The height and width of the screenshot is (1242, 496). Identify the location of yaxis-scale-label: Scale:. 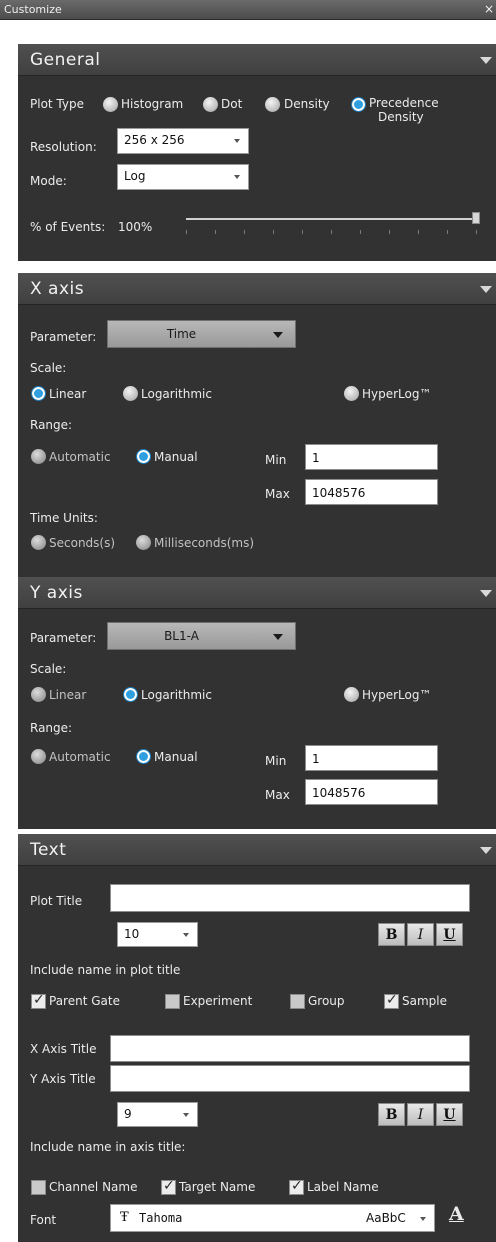
(48, 669).